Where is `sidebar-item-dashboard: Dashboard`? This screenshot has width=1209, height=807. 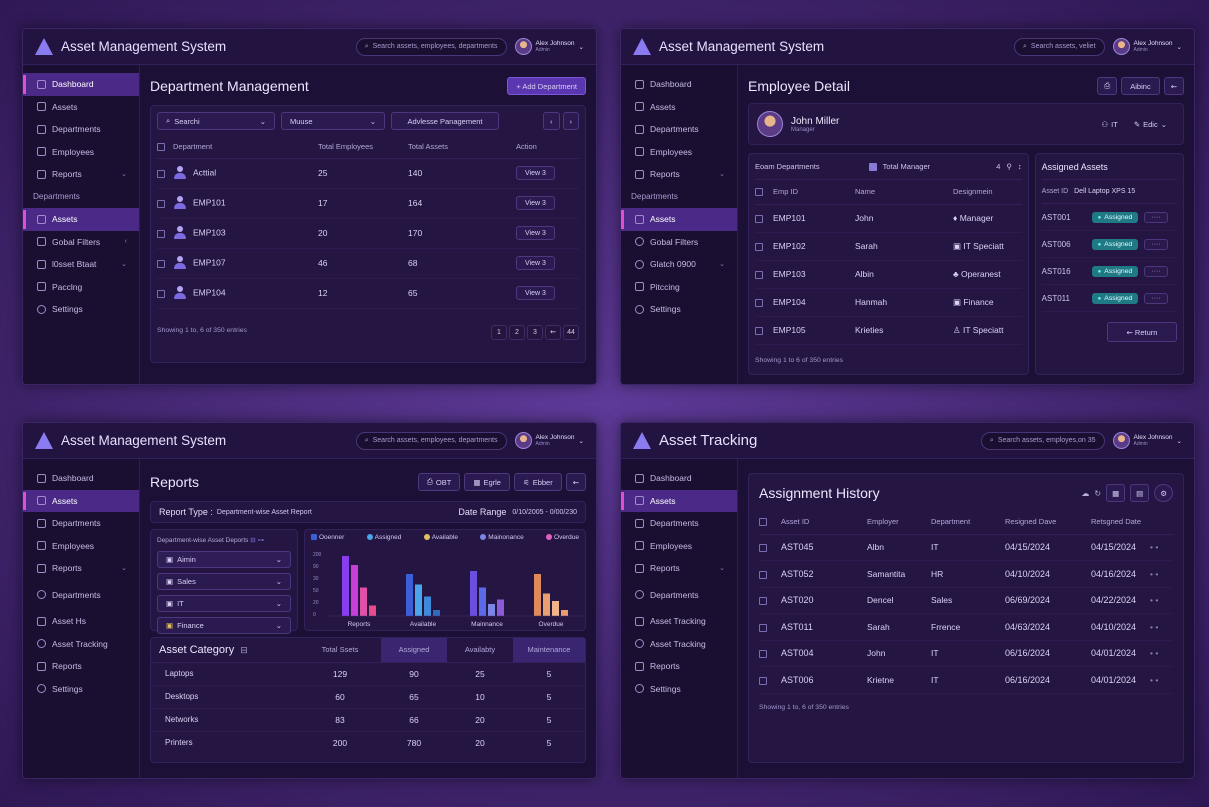
sidebar-item-dashboard: Dashboard is located at coordinates (679, 84).